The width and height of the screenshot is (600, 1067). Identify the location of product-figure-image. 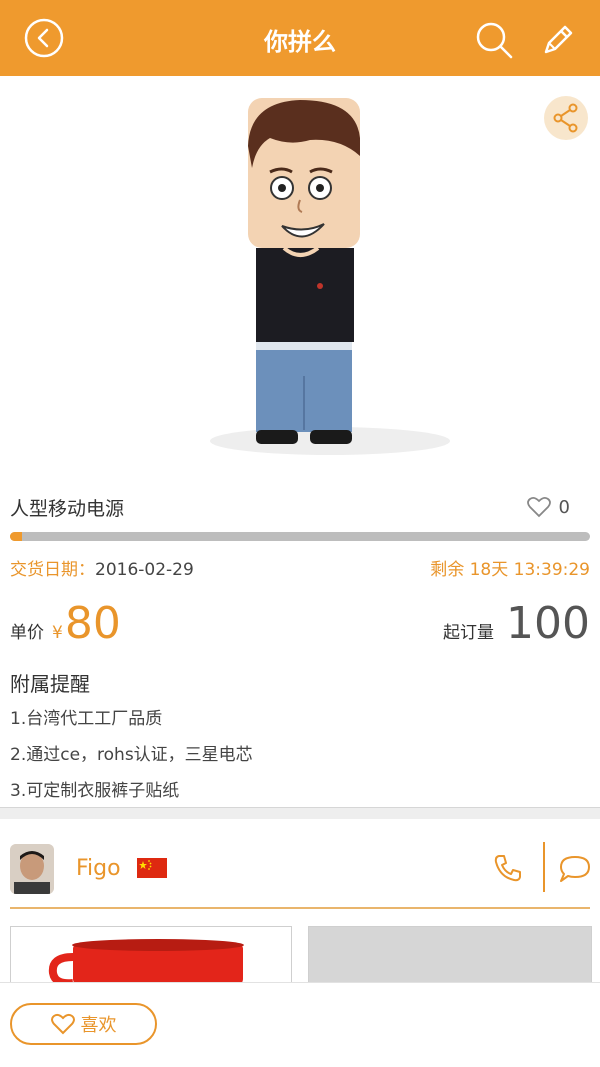
(330, 276).